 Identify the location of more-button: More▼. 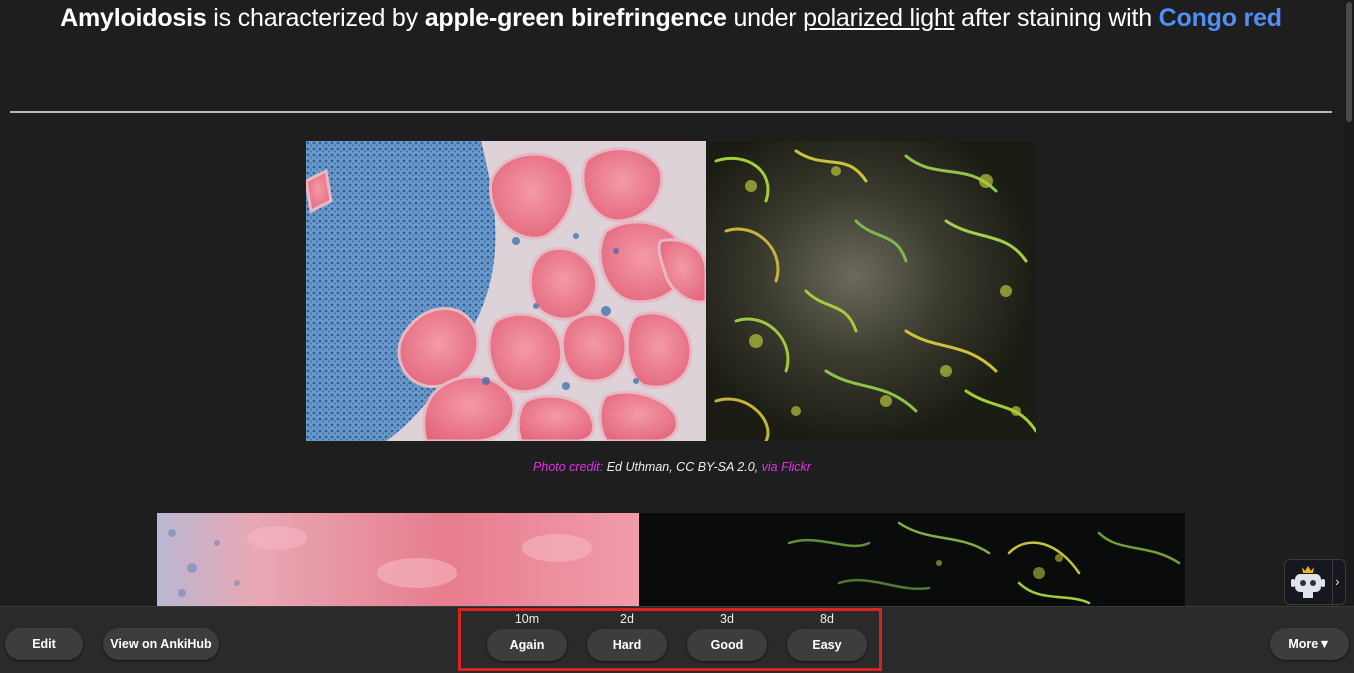
(1309, 644).